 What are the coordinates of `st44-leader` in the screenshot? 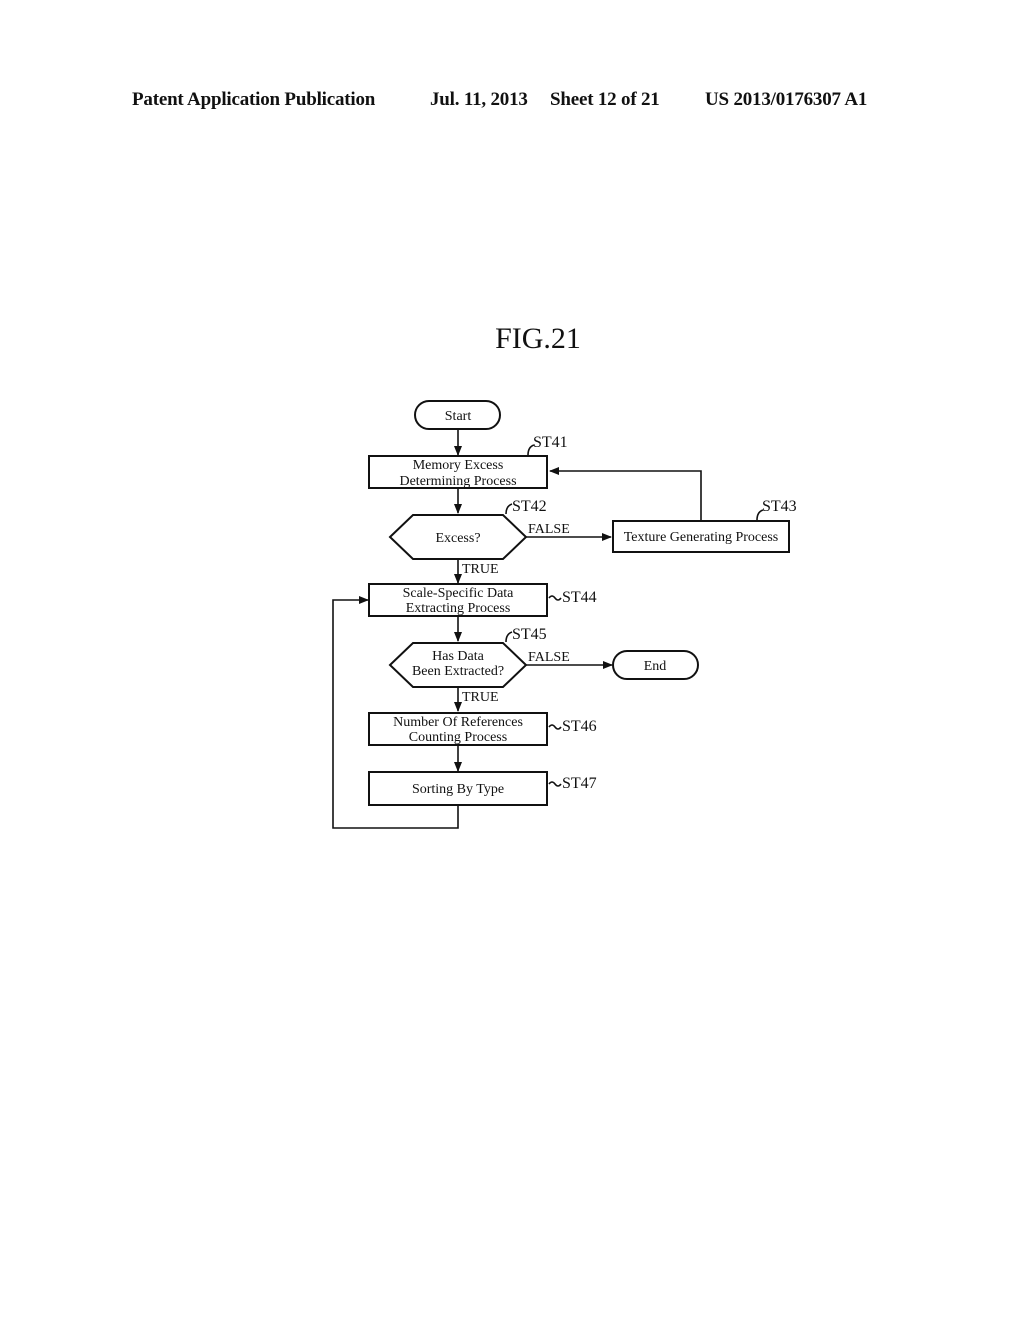 It's located at (555, 598).